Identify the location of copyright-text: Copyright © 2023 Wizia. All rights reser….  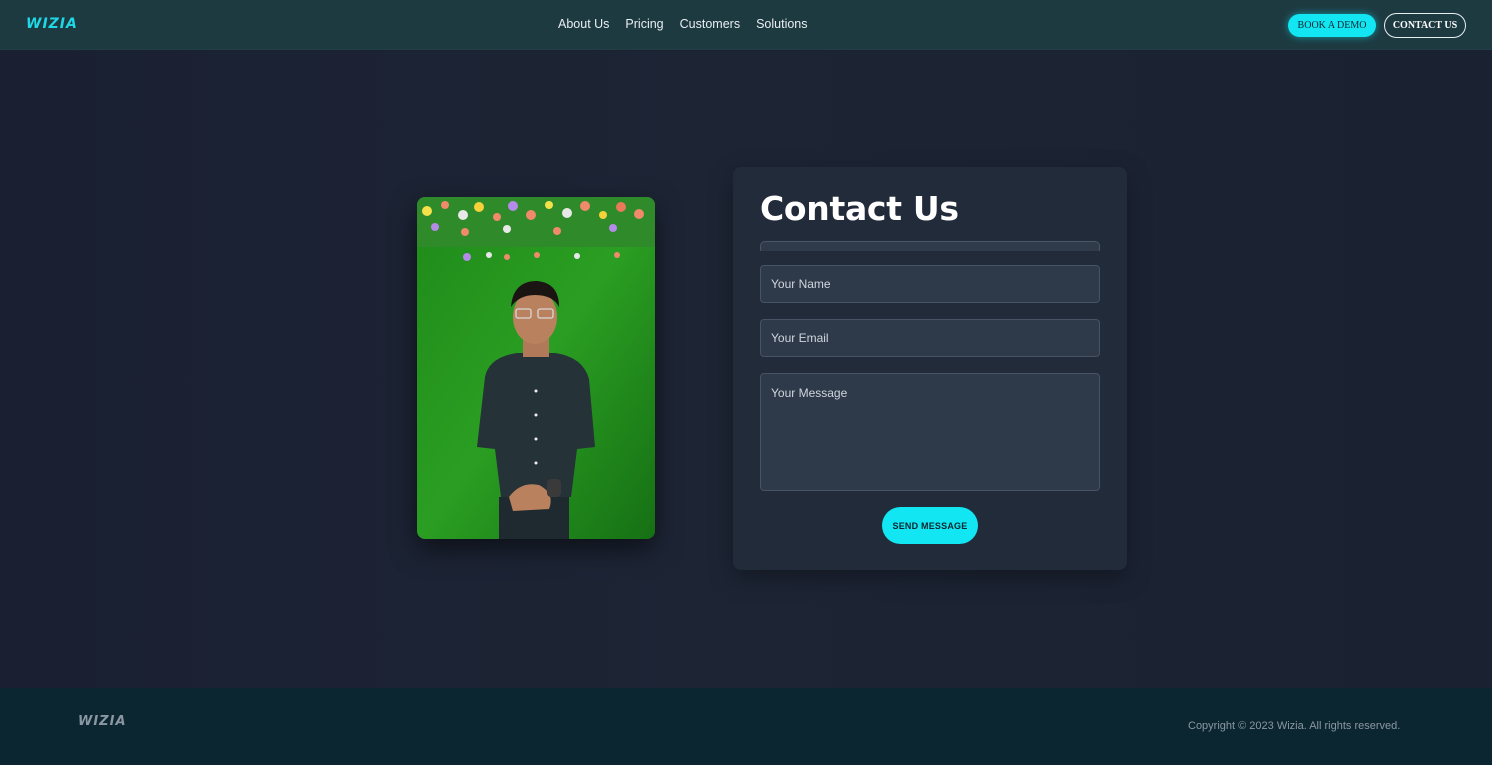
(1294, 726).